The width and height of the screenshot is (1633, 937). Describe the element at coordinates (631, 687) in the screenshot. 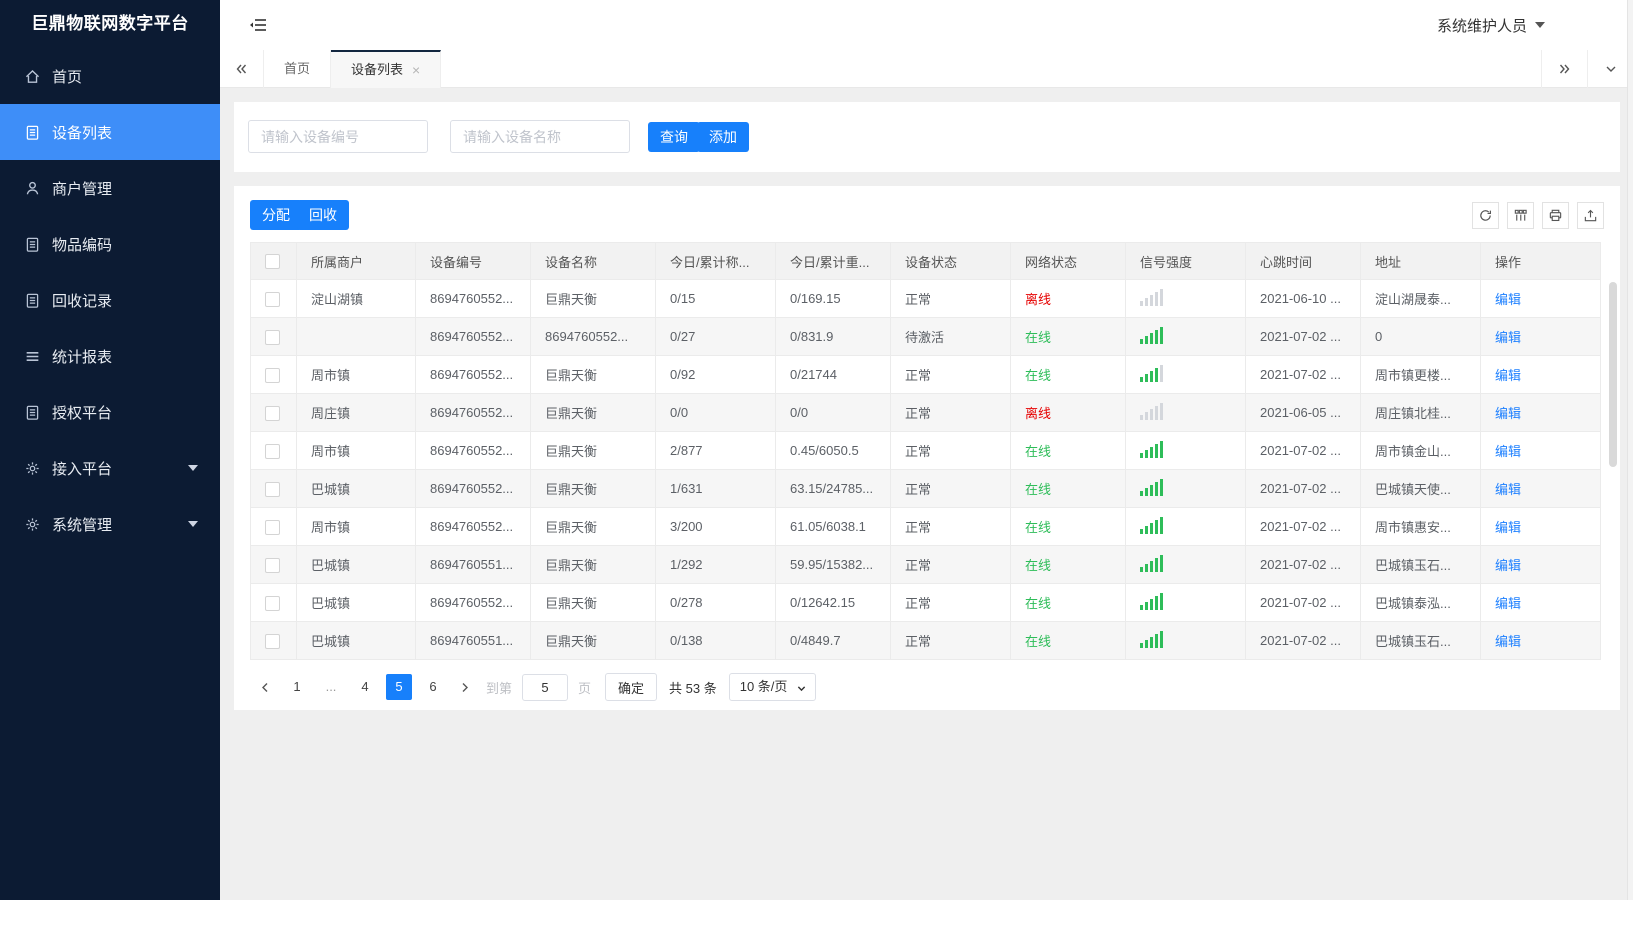

I see `confirm-page-button: 确定` at that location.